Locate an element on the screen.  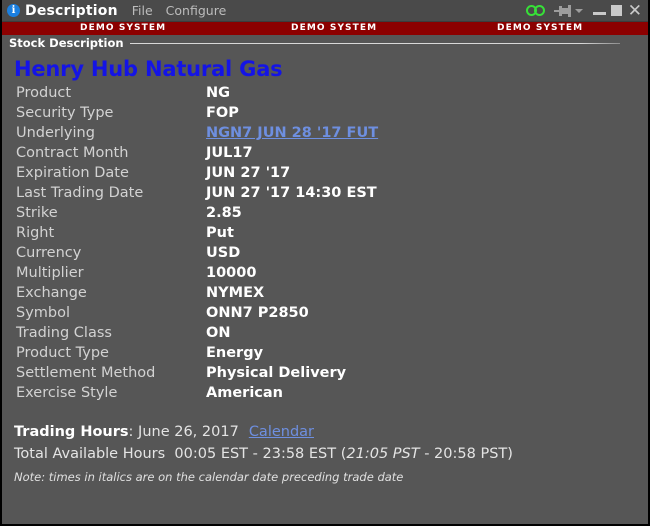
trading-hours-heading: Trading Hours is located at coordinates (71, 432).